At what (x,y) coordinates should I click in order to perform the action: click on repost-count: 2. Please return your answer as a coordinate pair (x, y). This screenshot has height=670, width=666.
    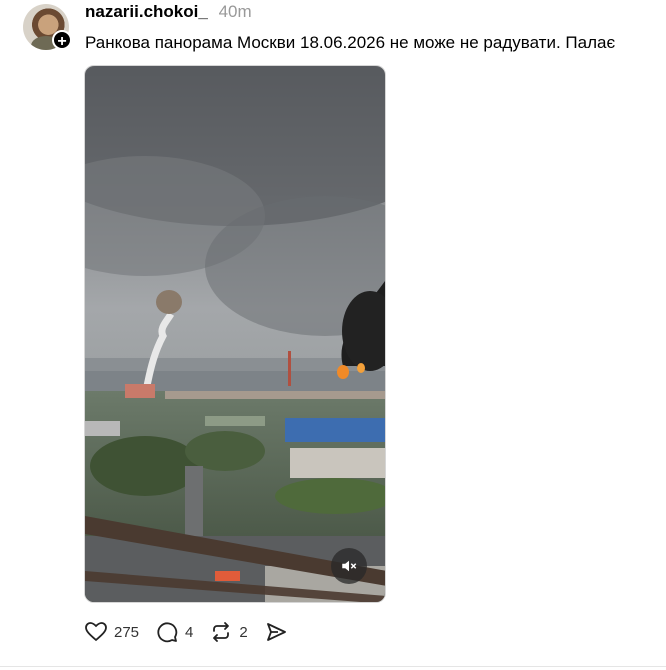
    Looking at the image, I should click on (243, 632).